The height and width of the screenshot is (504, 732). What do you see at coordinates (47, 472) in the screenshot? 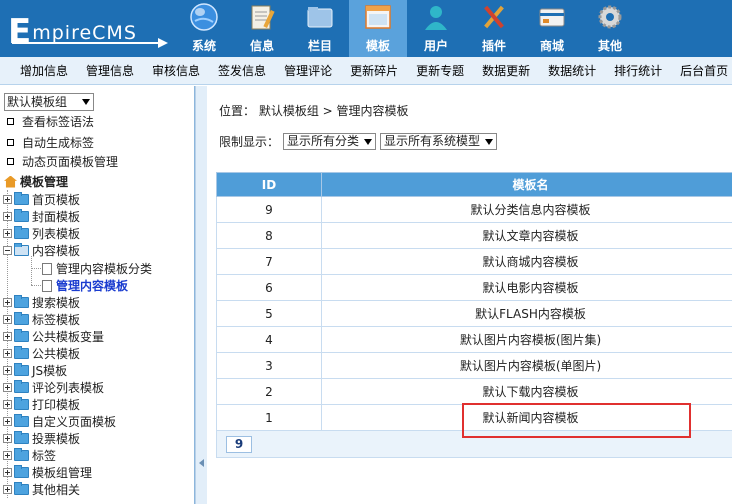
I see `tree-item-template-group-manage: 模板组管理` at bounding box center [47, 472].